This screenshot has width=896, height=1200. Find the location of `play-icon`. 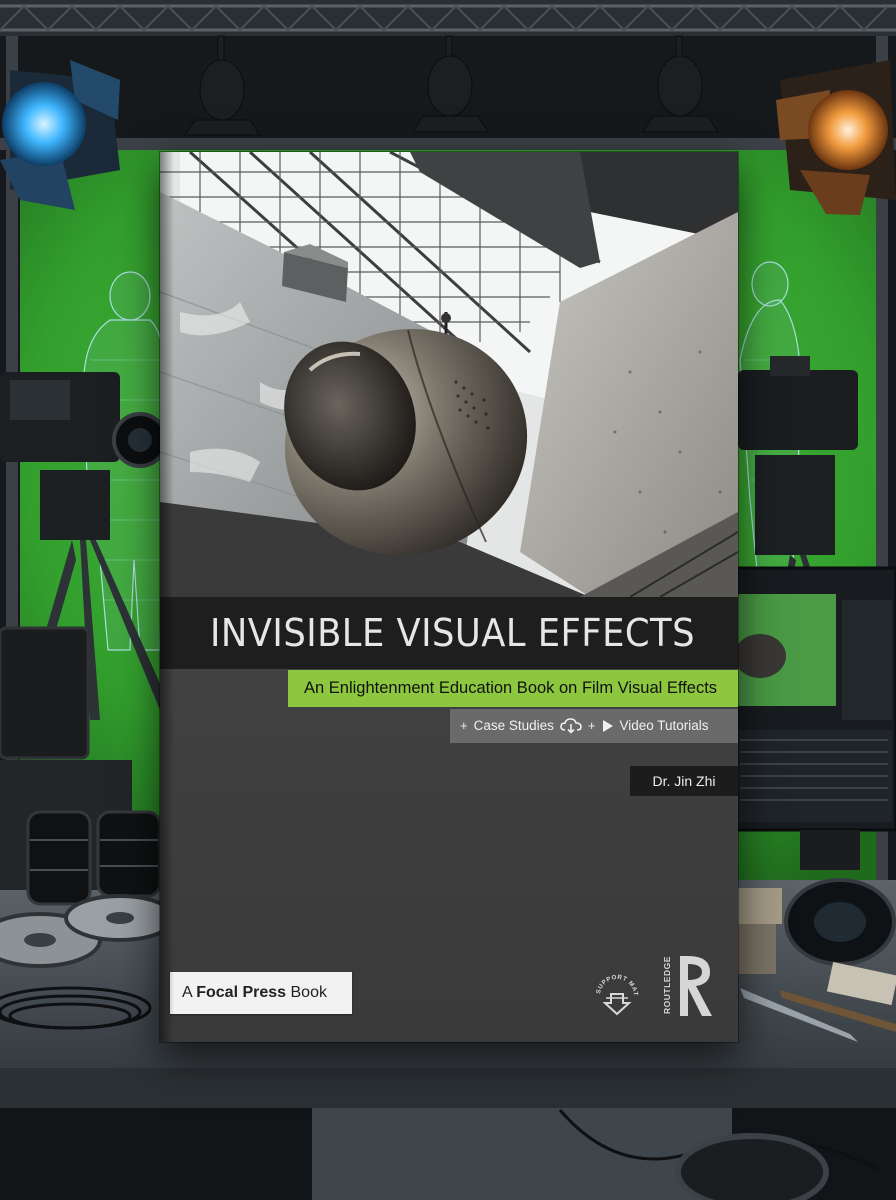

play-icon is located at coordinates (608, 726).